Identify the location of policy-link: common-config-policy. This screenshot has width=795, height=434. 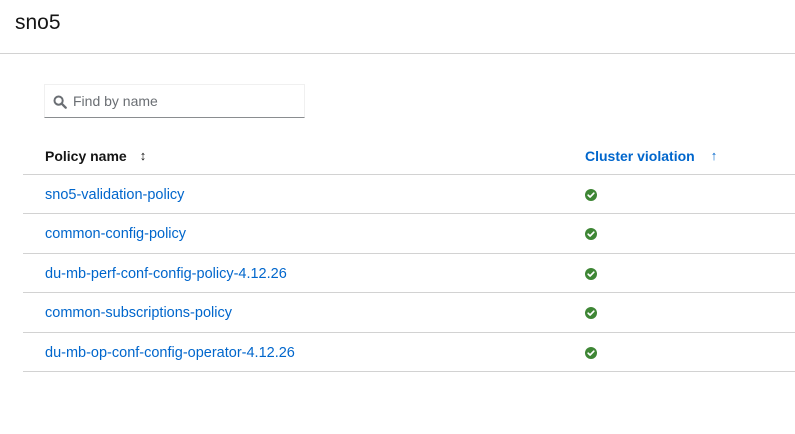
(115, 234).